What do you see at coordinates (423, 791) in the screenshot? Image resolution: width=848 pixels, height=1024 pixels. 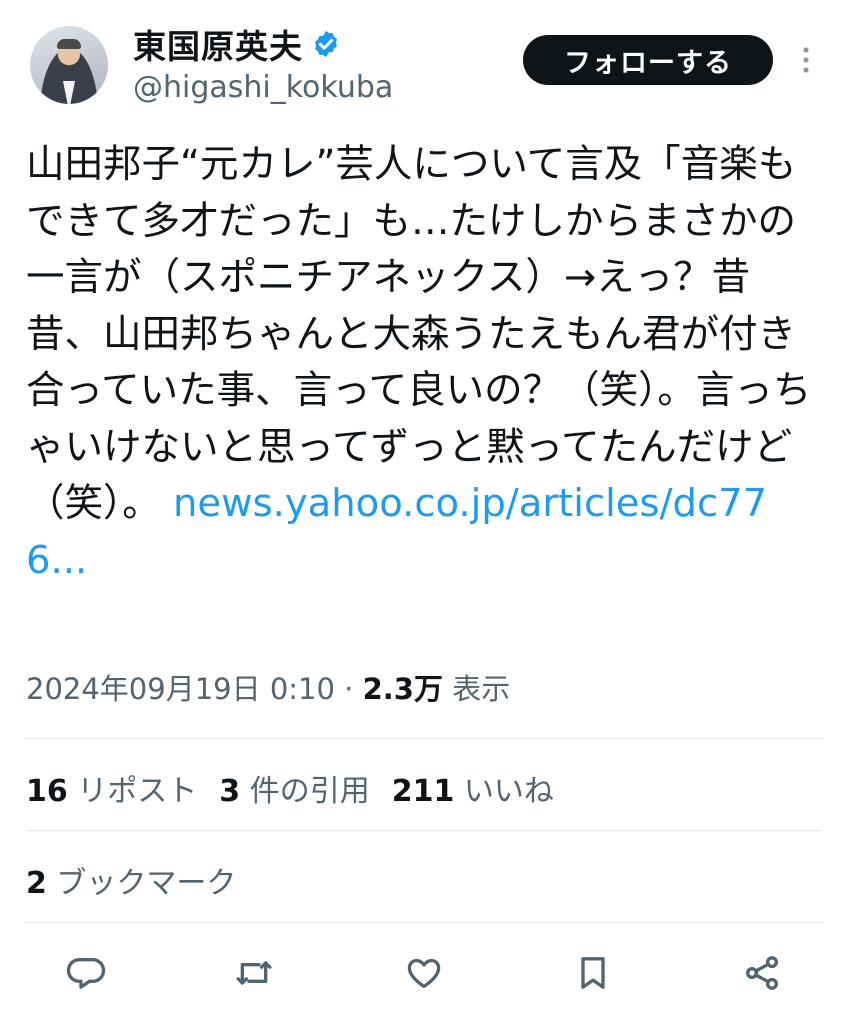 I see `likes-count: 211` at bounding box center [423, 791].